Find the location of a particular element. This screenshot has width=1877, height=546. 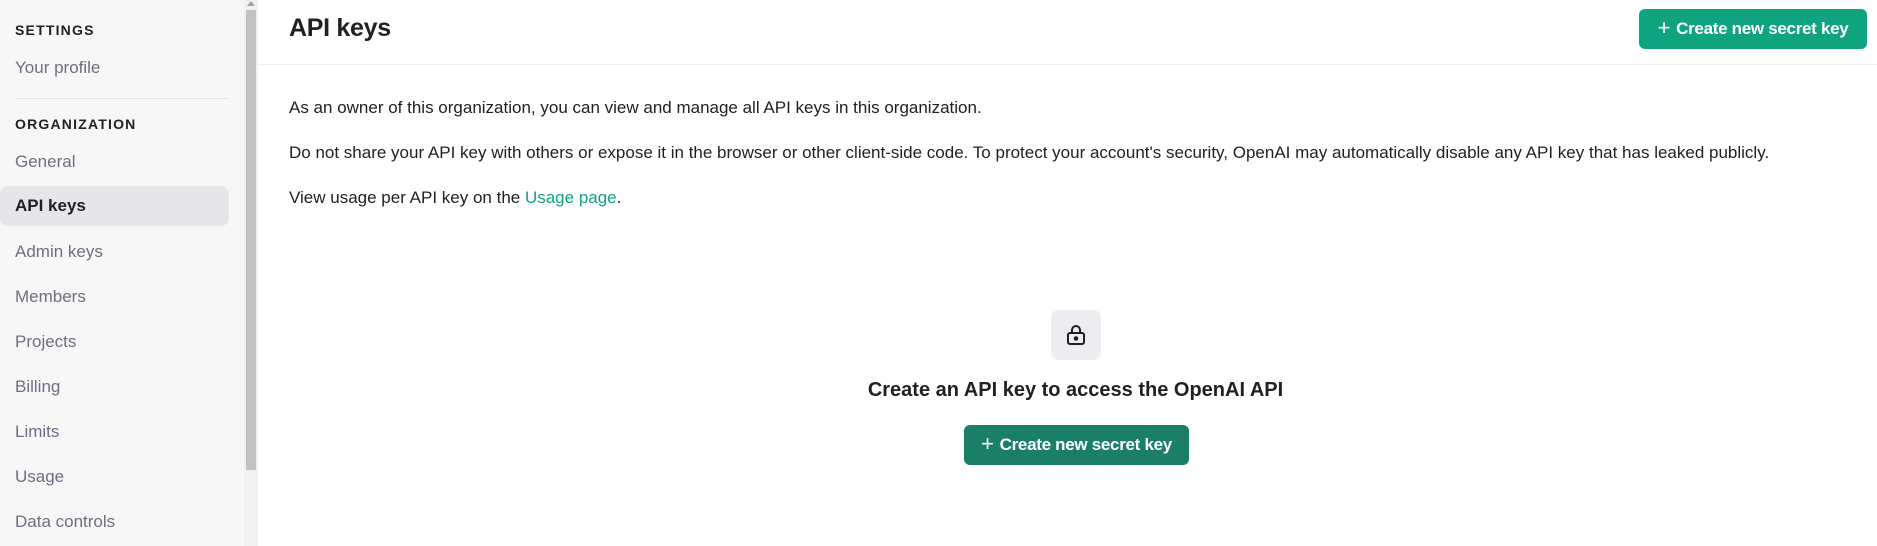

sidebar-item-limits: Limits is located at coordinates (114, 432).